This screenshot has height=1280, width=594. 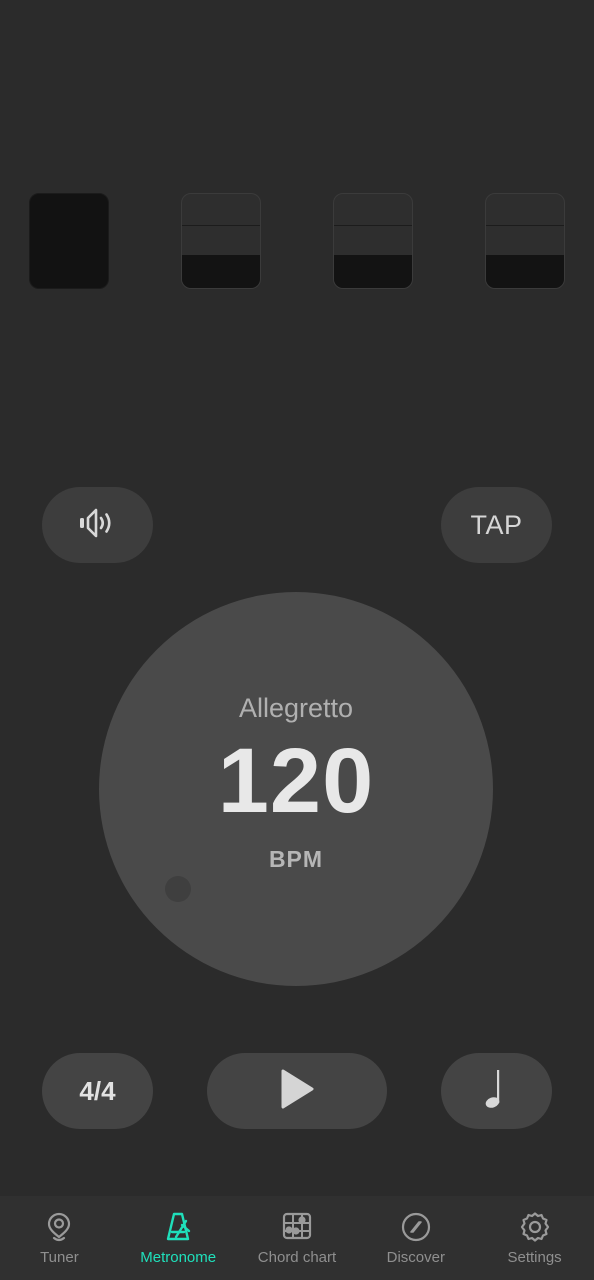 I want to click on nav-item-tuner: Tuner, so click(x=59, y=1238).